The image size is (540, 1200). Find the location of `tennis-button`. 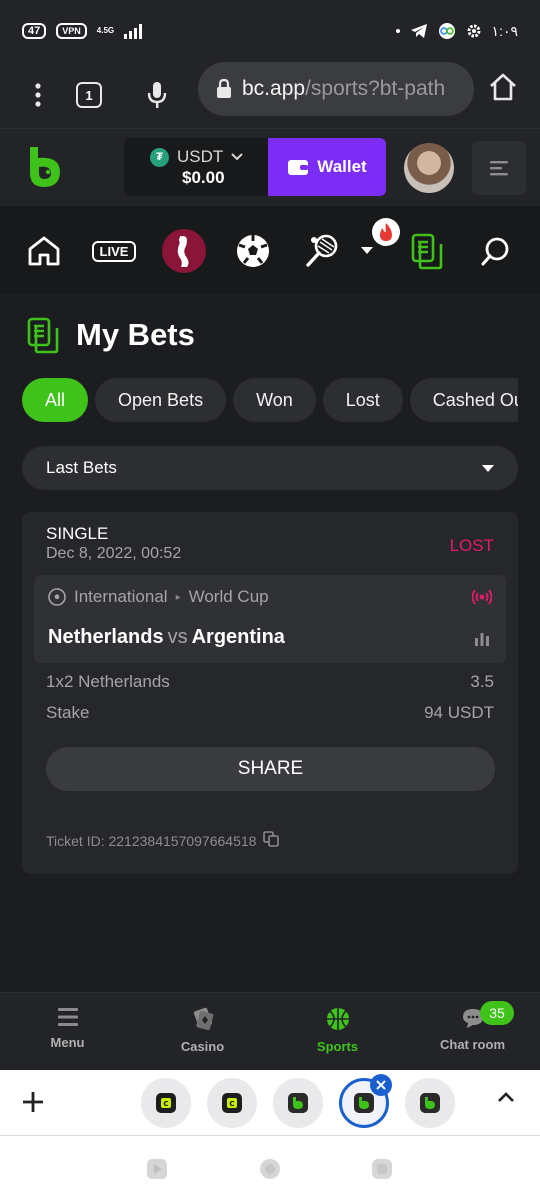

tennis-button is located at coordinates (322, 251).